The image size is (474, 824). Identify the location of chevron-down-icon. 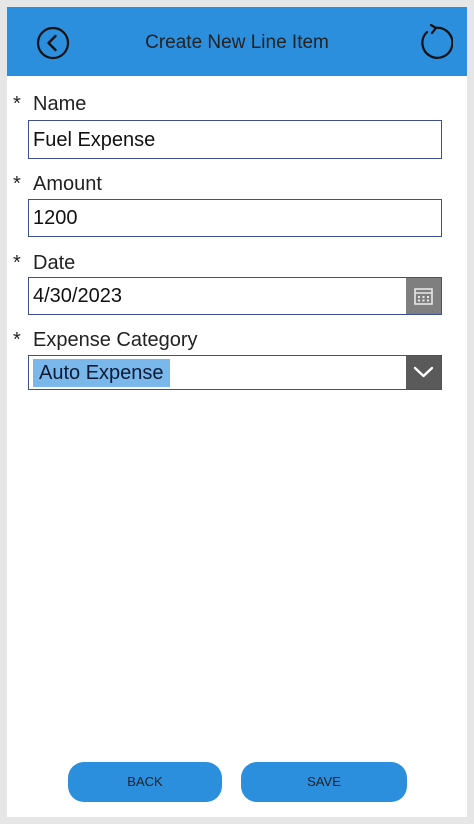
(423, 372).